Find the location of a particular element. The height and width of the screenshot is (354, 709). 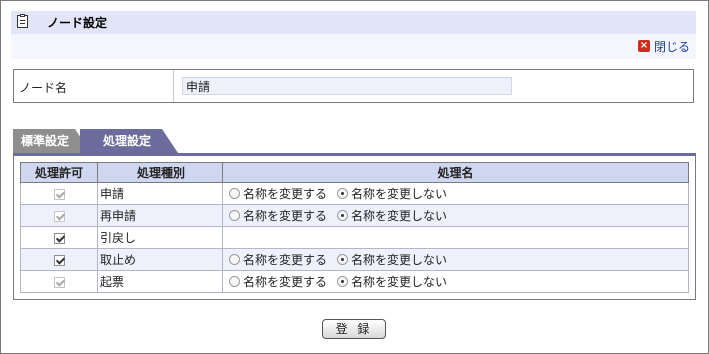

table-row: 申請 名称を変更する 名称を変更しない is located at coordinates (354, 193).